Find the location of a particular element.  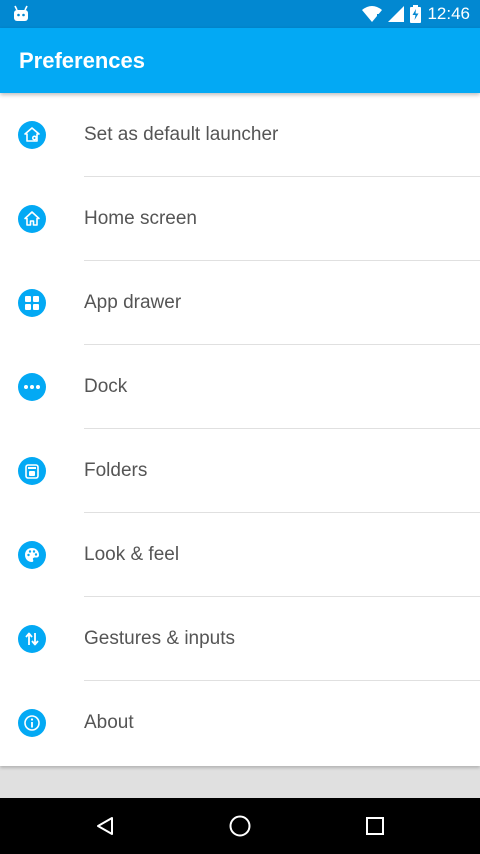

page-title: Preferences is located at coordinates (82, 60).